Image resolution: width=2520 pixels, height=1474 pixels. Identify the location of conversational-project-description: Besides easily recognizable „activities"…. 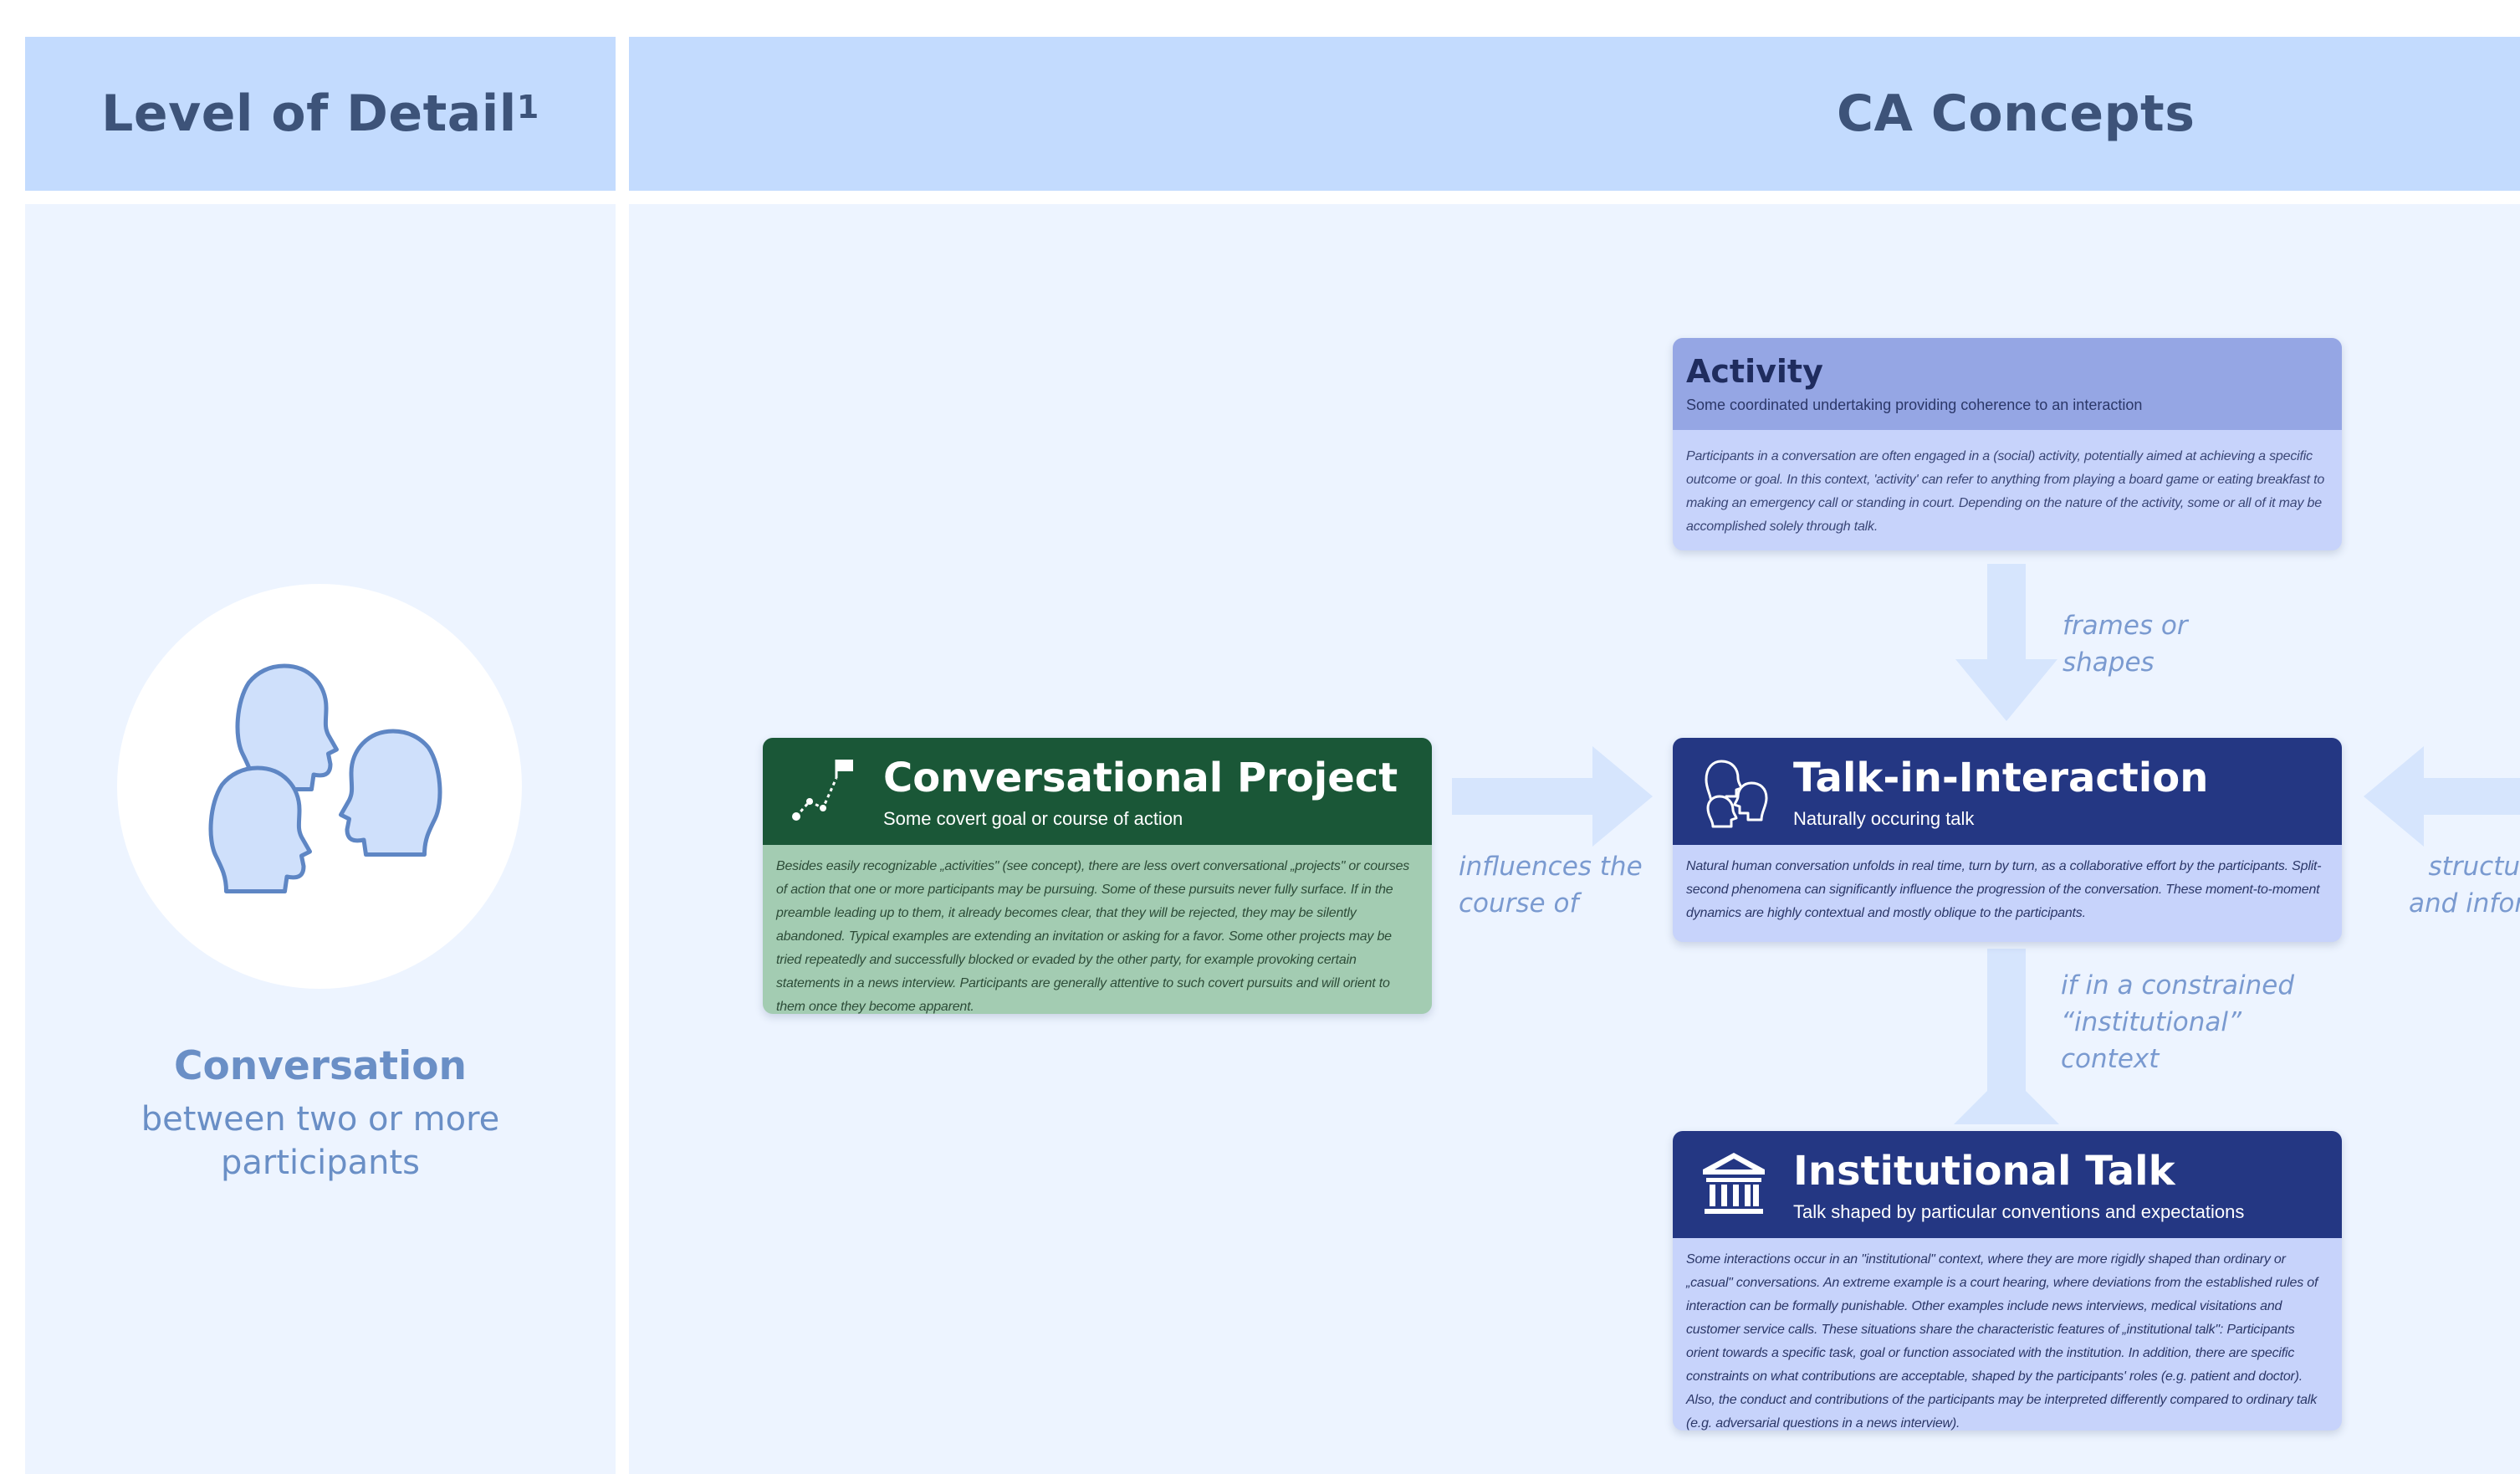
(1093, 936).